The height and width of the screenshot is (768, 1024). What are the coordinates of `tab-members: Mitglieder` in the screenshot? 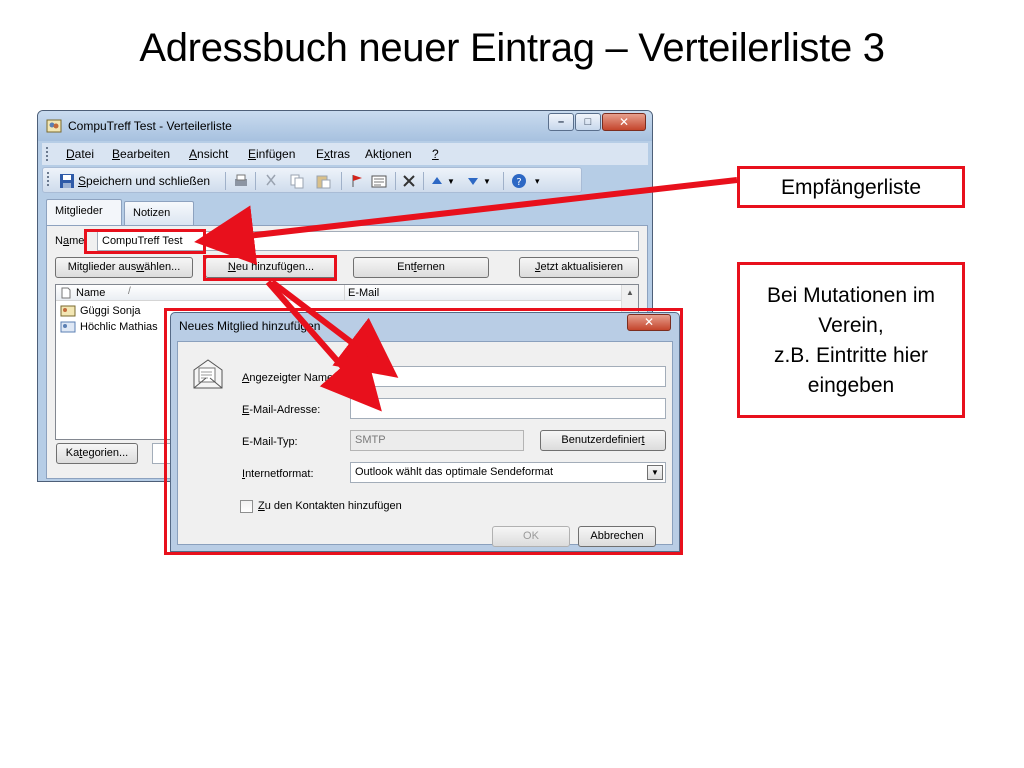 It's located at (84, 212).